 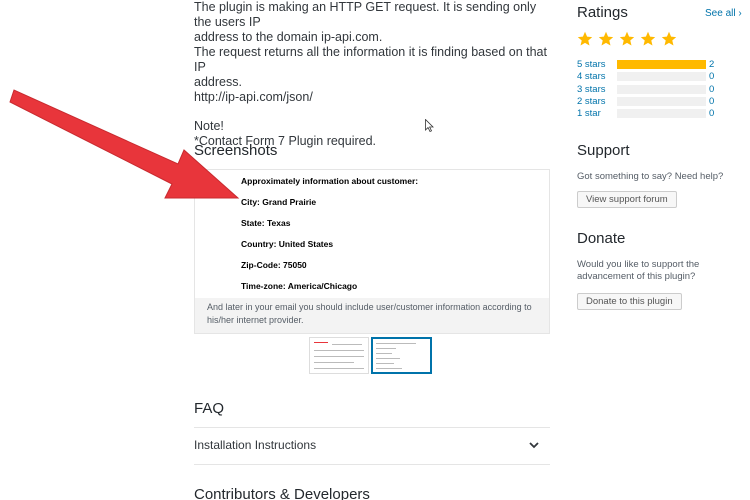 I want to click on faq-heading: FAQ, so click(x=209, y=408).